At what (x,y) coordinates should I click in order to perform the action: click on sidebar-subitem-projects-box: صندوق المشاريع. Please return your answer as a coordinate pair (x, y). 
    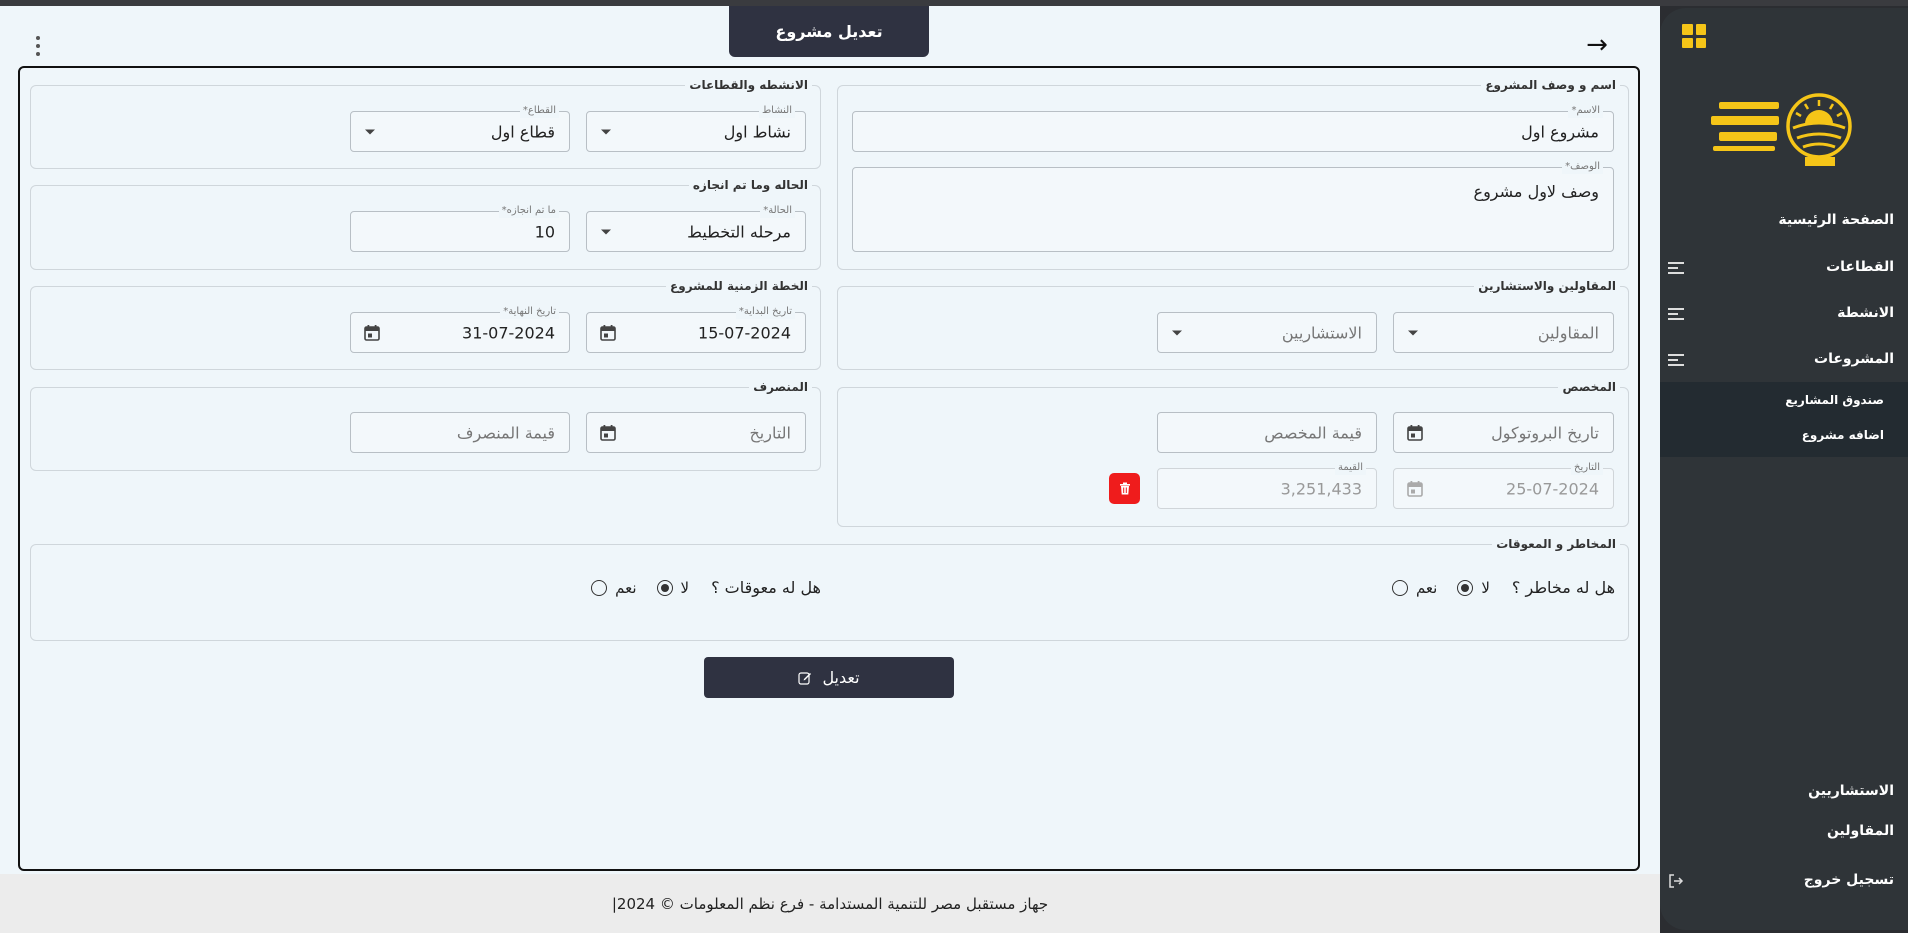
    Looking at the image, I should click on (1834, 400).